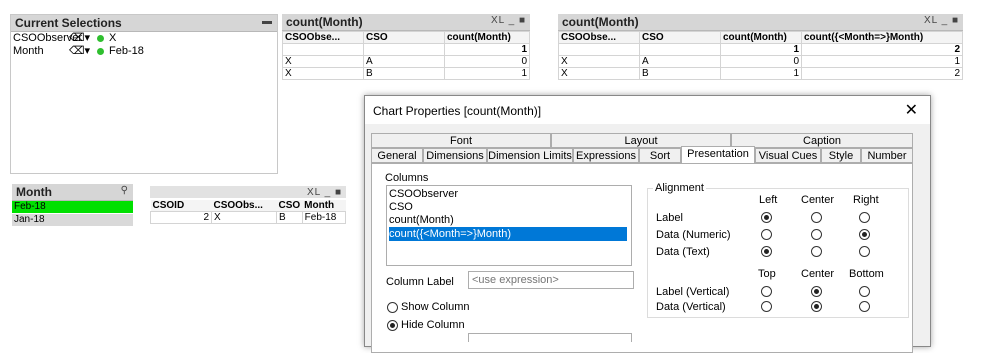  Describe the element at coordinates (550, 337) in the screenshot. I see `conditional-input` at that location.